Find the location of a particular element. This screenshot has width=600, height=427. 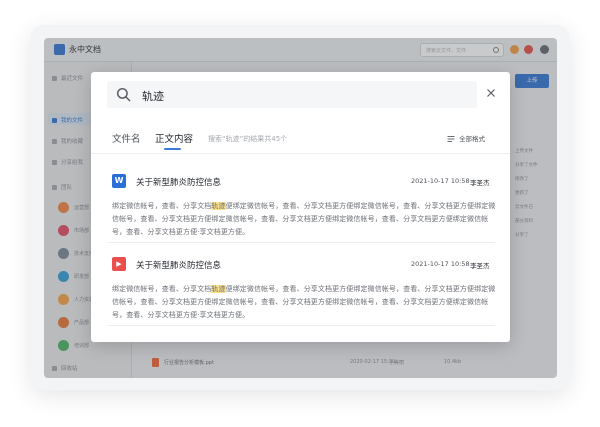

pdf-file-icon-glyph: ▶ is located at coordinates (119, 264).